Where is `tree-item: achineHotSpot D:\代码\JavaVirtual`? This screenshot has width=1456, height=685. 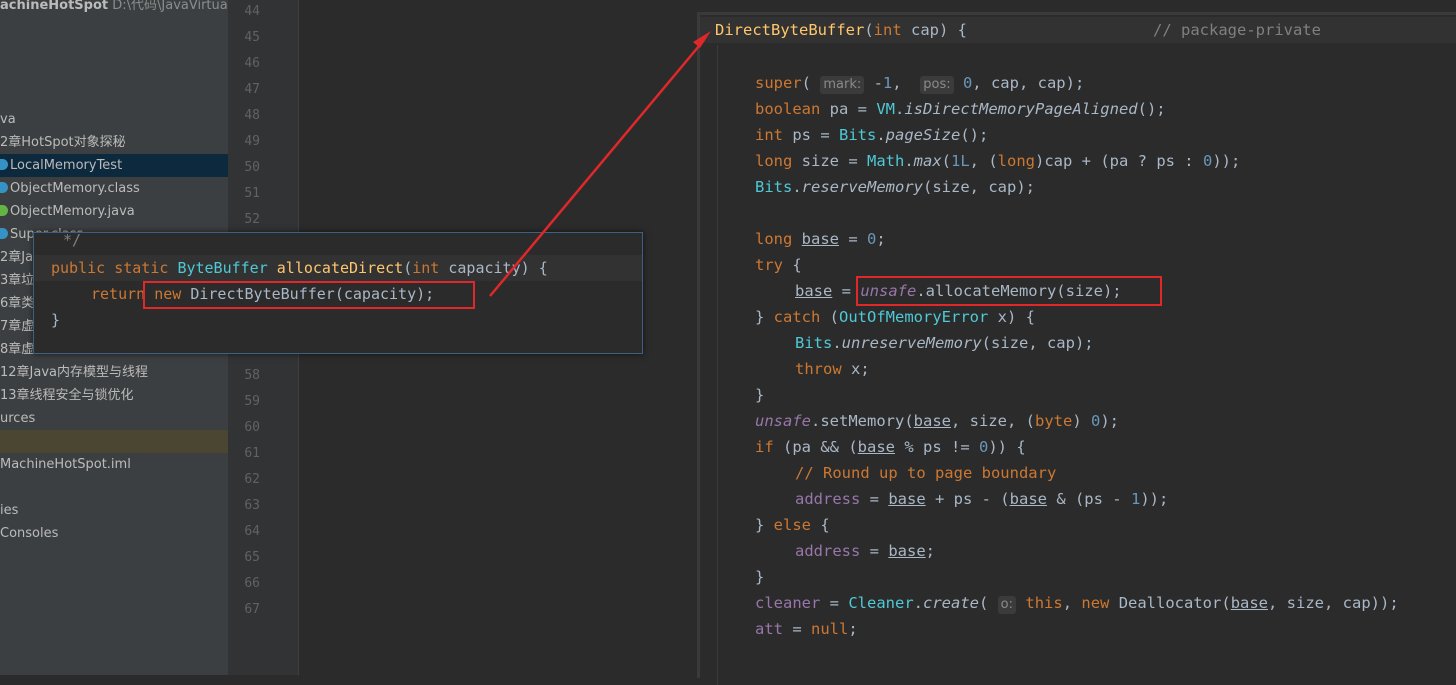
tree-item: achineHotSpot D:\代码\JavaVirtual is located at coordinates (114, 8).